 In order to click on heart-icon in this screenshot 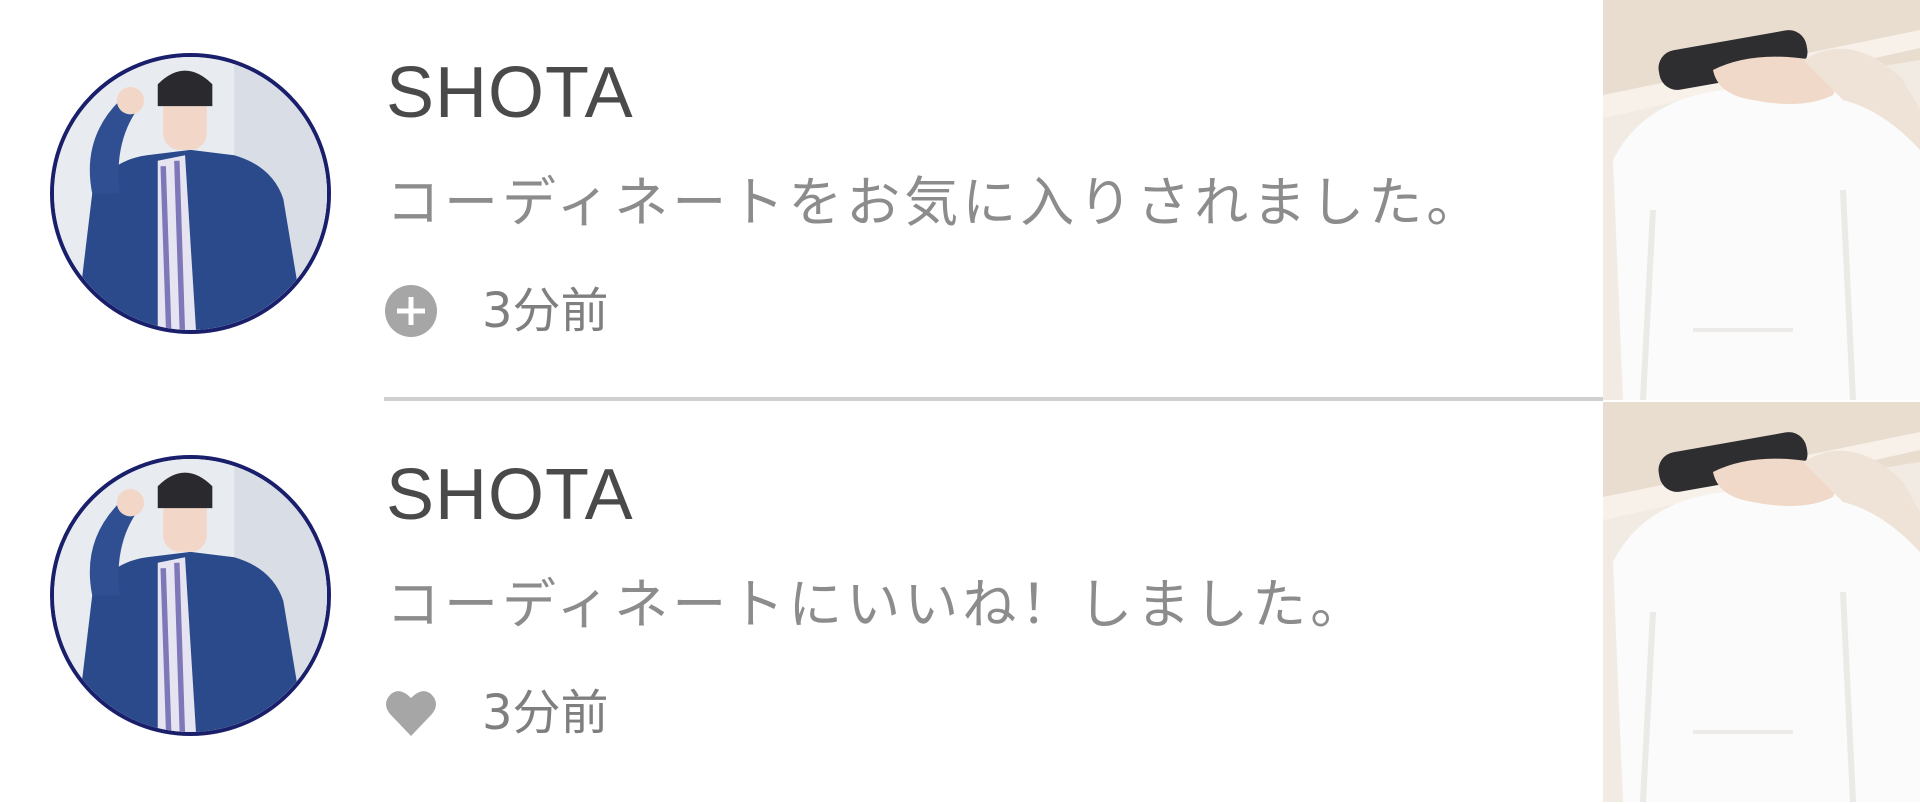, I will do `click(411, 713)`.